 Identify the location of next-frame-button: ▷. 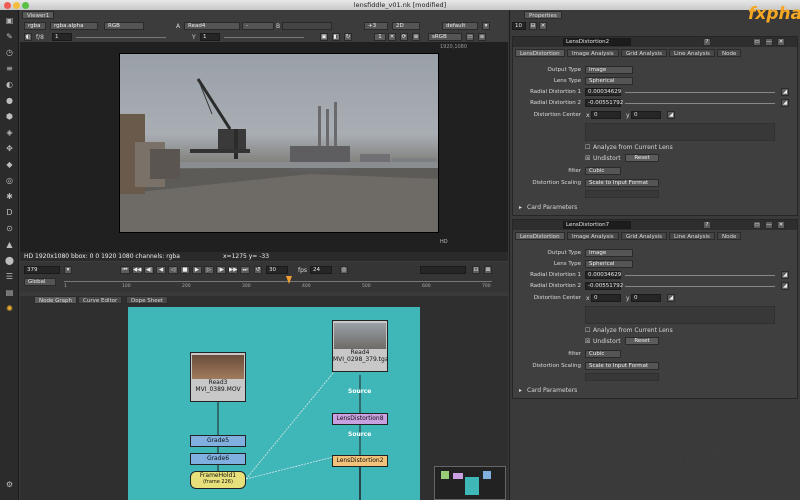
(209, 270).